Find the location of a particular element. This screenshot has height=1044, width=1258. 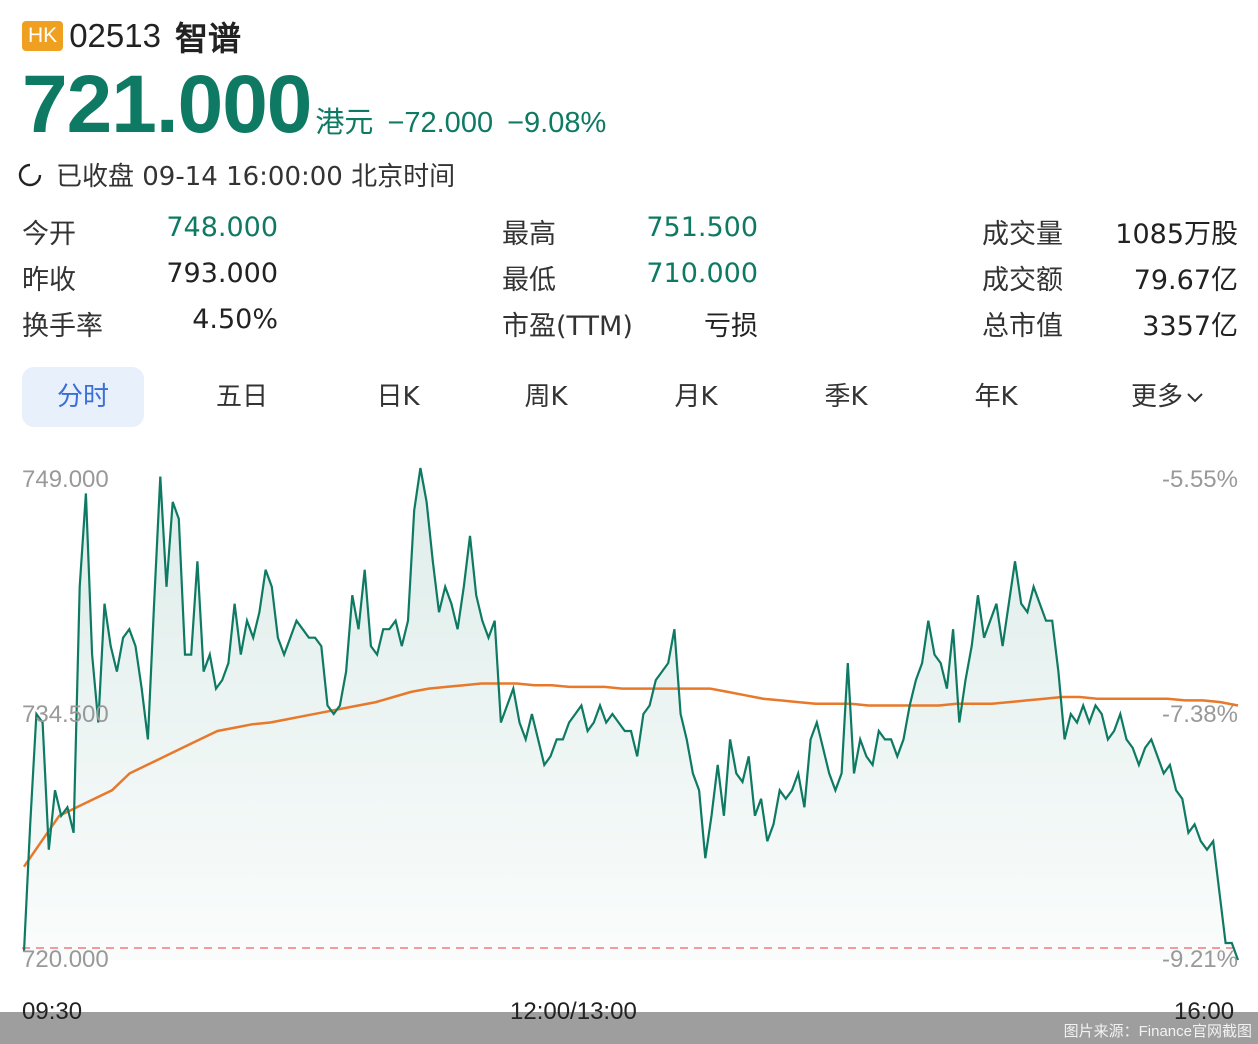

stats-row-3: 换手率 4.50% 市盈(TTM) 亏损 总市值 3357亿 is located at coordinates (630, 321).